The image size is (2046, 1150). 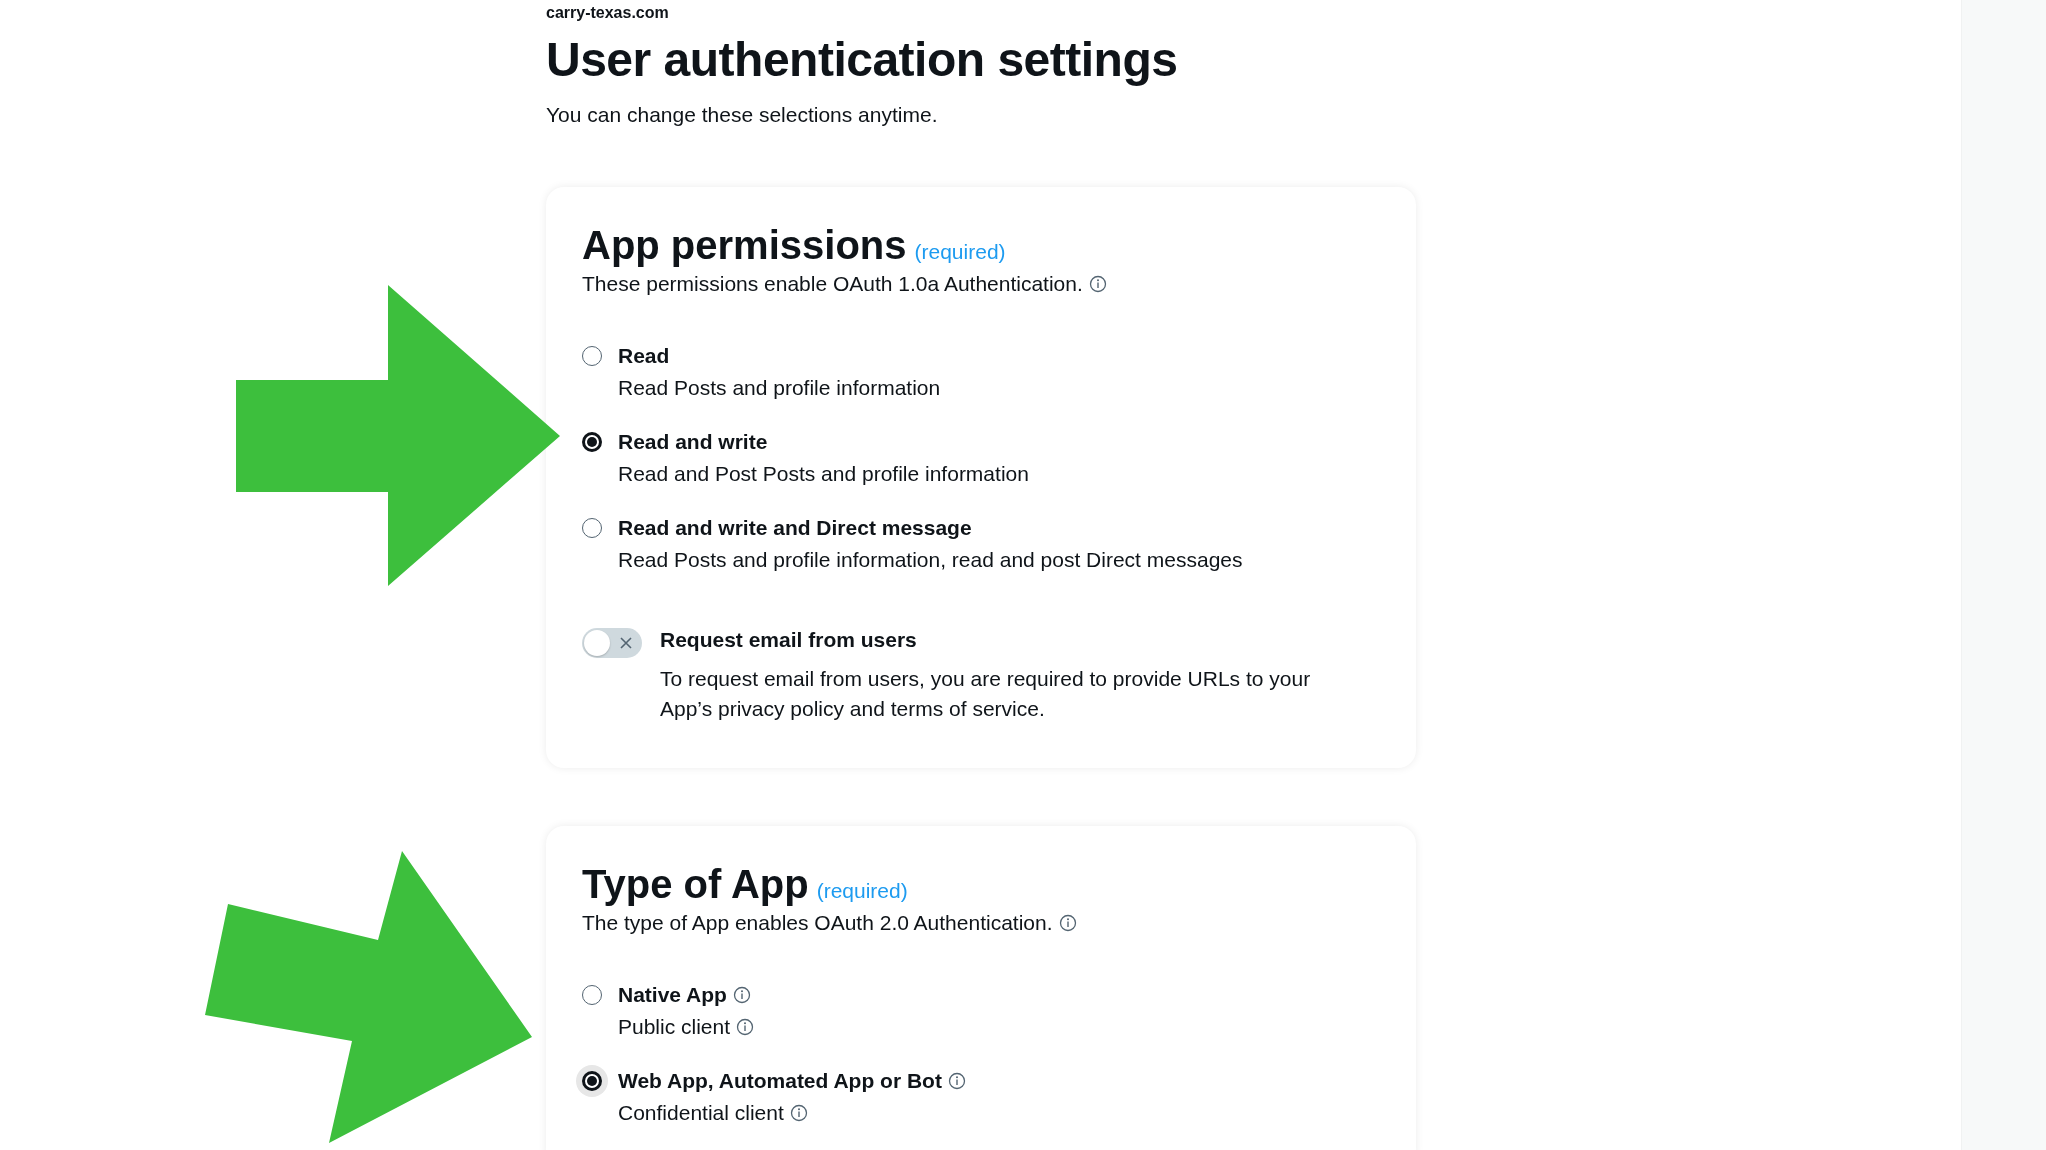 What do you see at coordinates (832, 284) in the screenshot?
I see `section-description: These permissions enable OAuth 1.0a Authentication.` at bounding box center [832, 284].